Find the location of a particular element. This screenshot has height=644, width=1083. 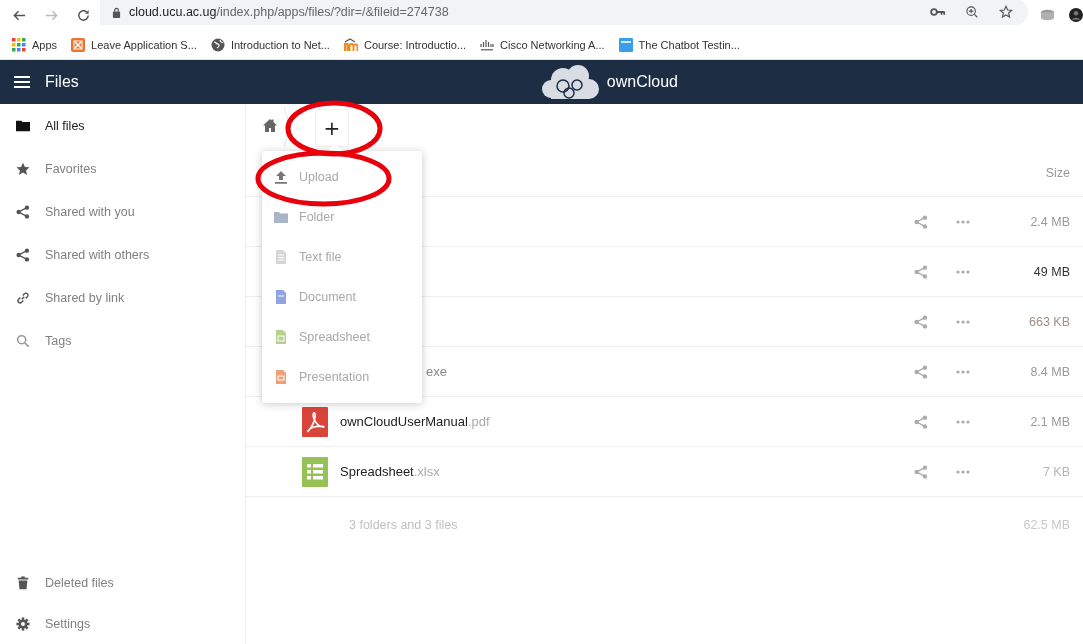

sidebar-item: Shared by link is located at coordinates (122, 297).